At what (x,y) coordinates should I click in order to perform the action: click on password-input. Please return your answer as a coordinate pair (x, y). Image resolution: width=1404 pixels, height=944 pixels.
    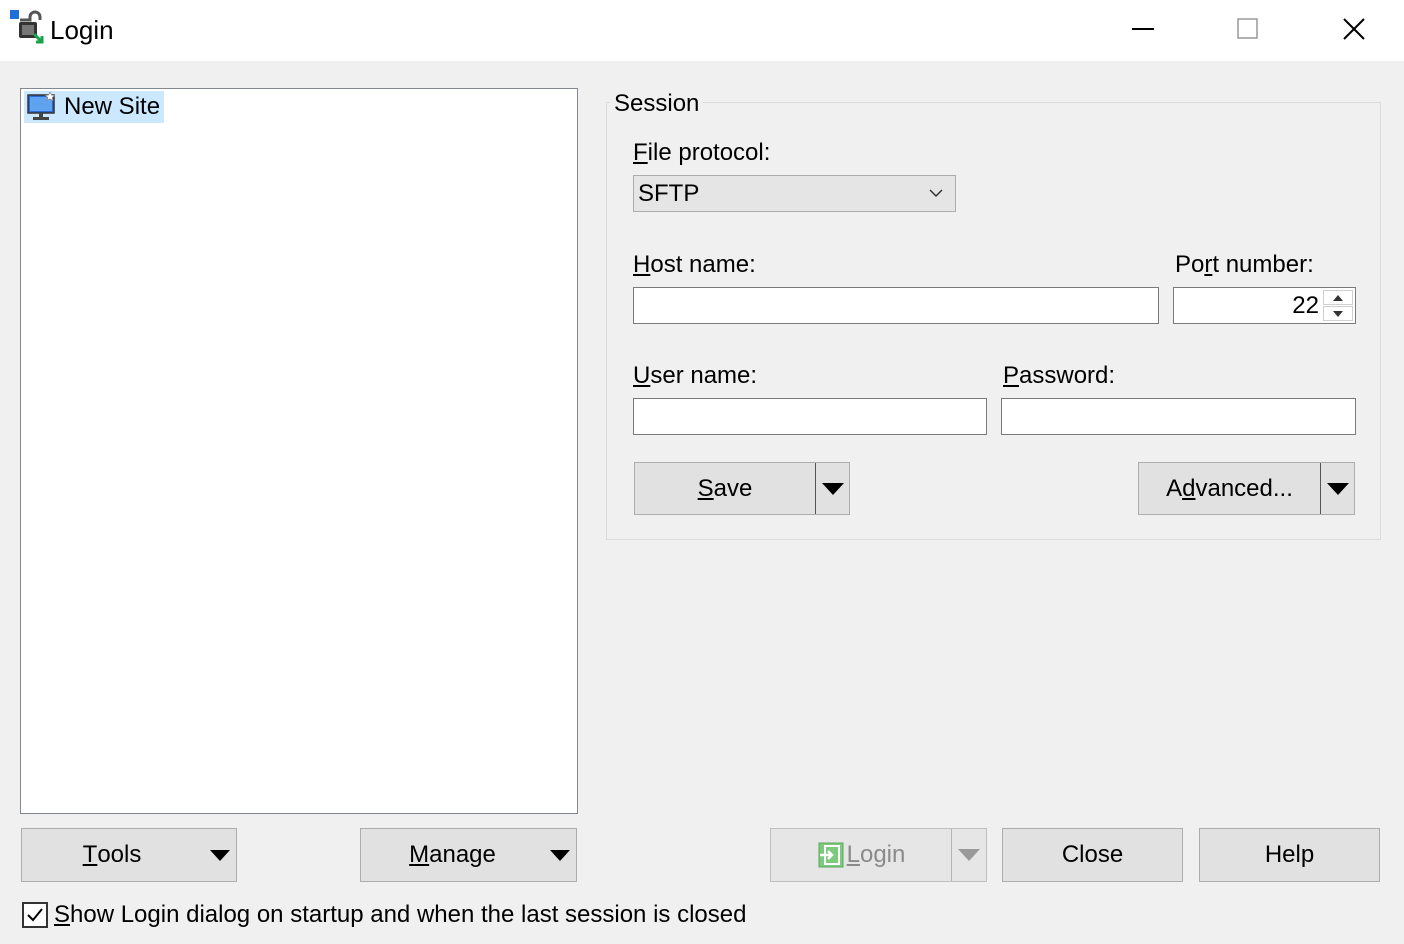
    Looking at the image, I should click on (1178, 416).